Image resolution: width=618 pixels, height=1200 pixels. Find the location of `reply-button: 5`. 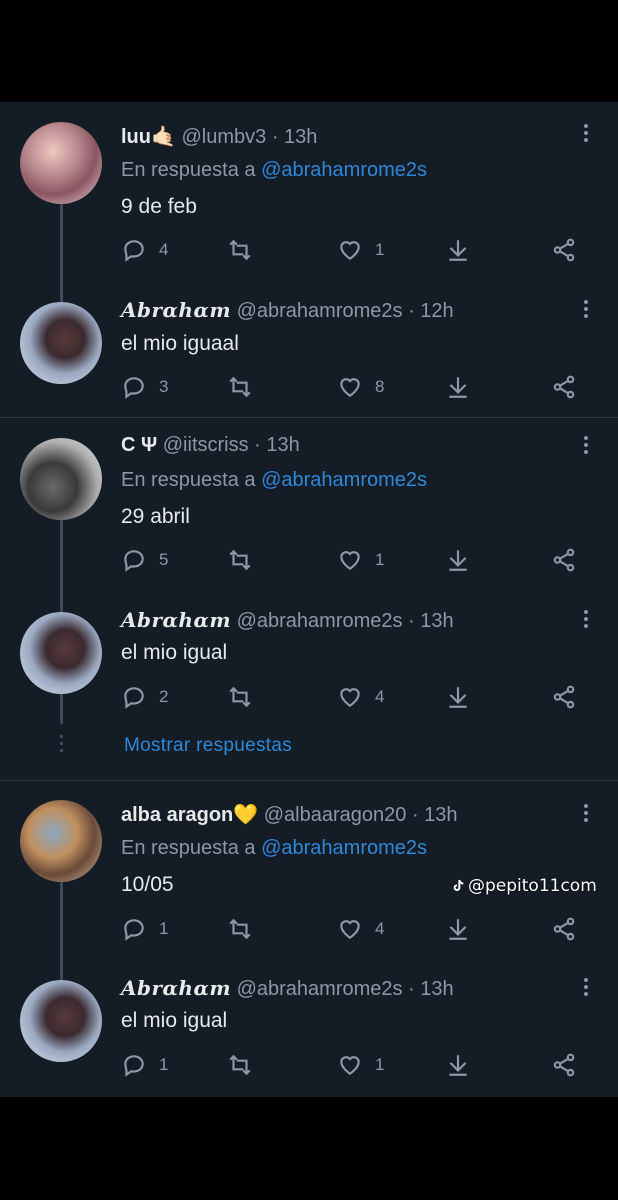

reply-button: 5 is located at coordinates (144, 560).